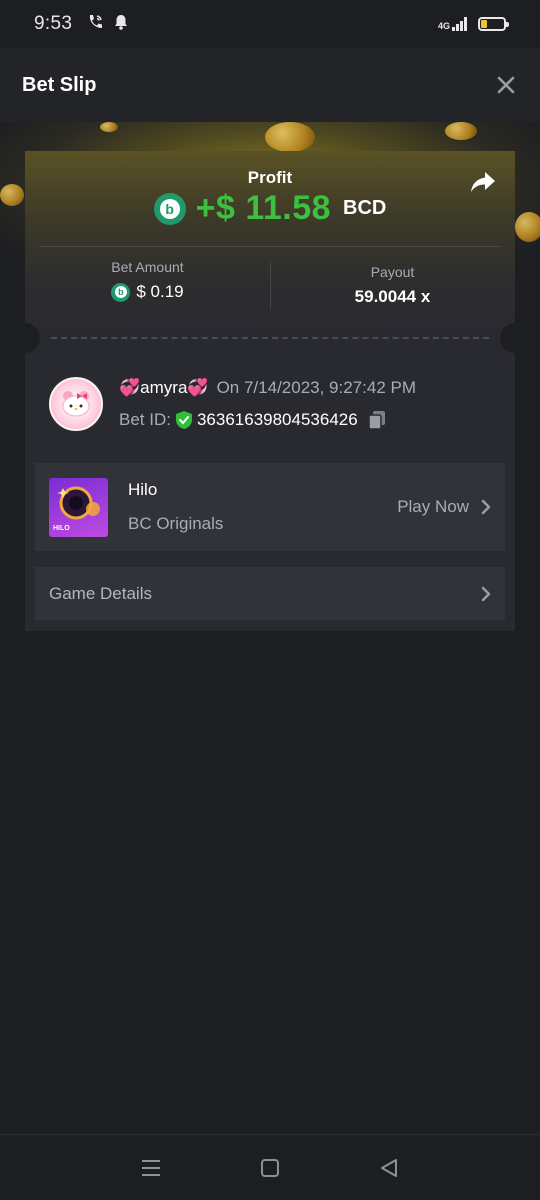  I want to click on avatar, so click(76, 404).